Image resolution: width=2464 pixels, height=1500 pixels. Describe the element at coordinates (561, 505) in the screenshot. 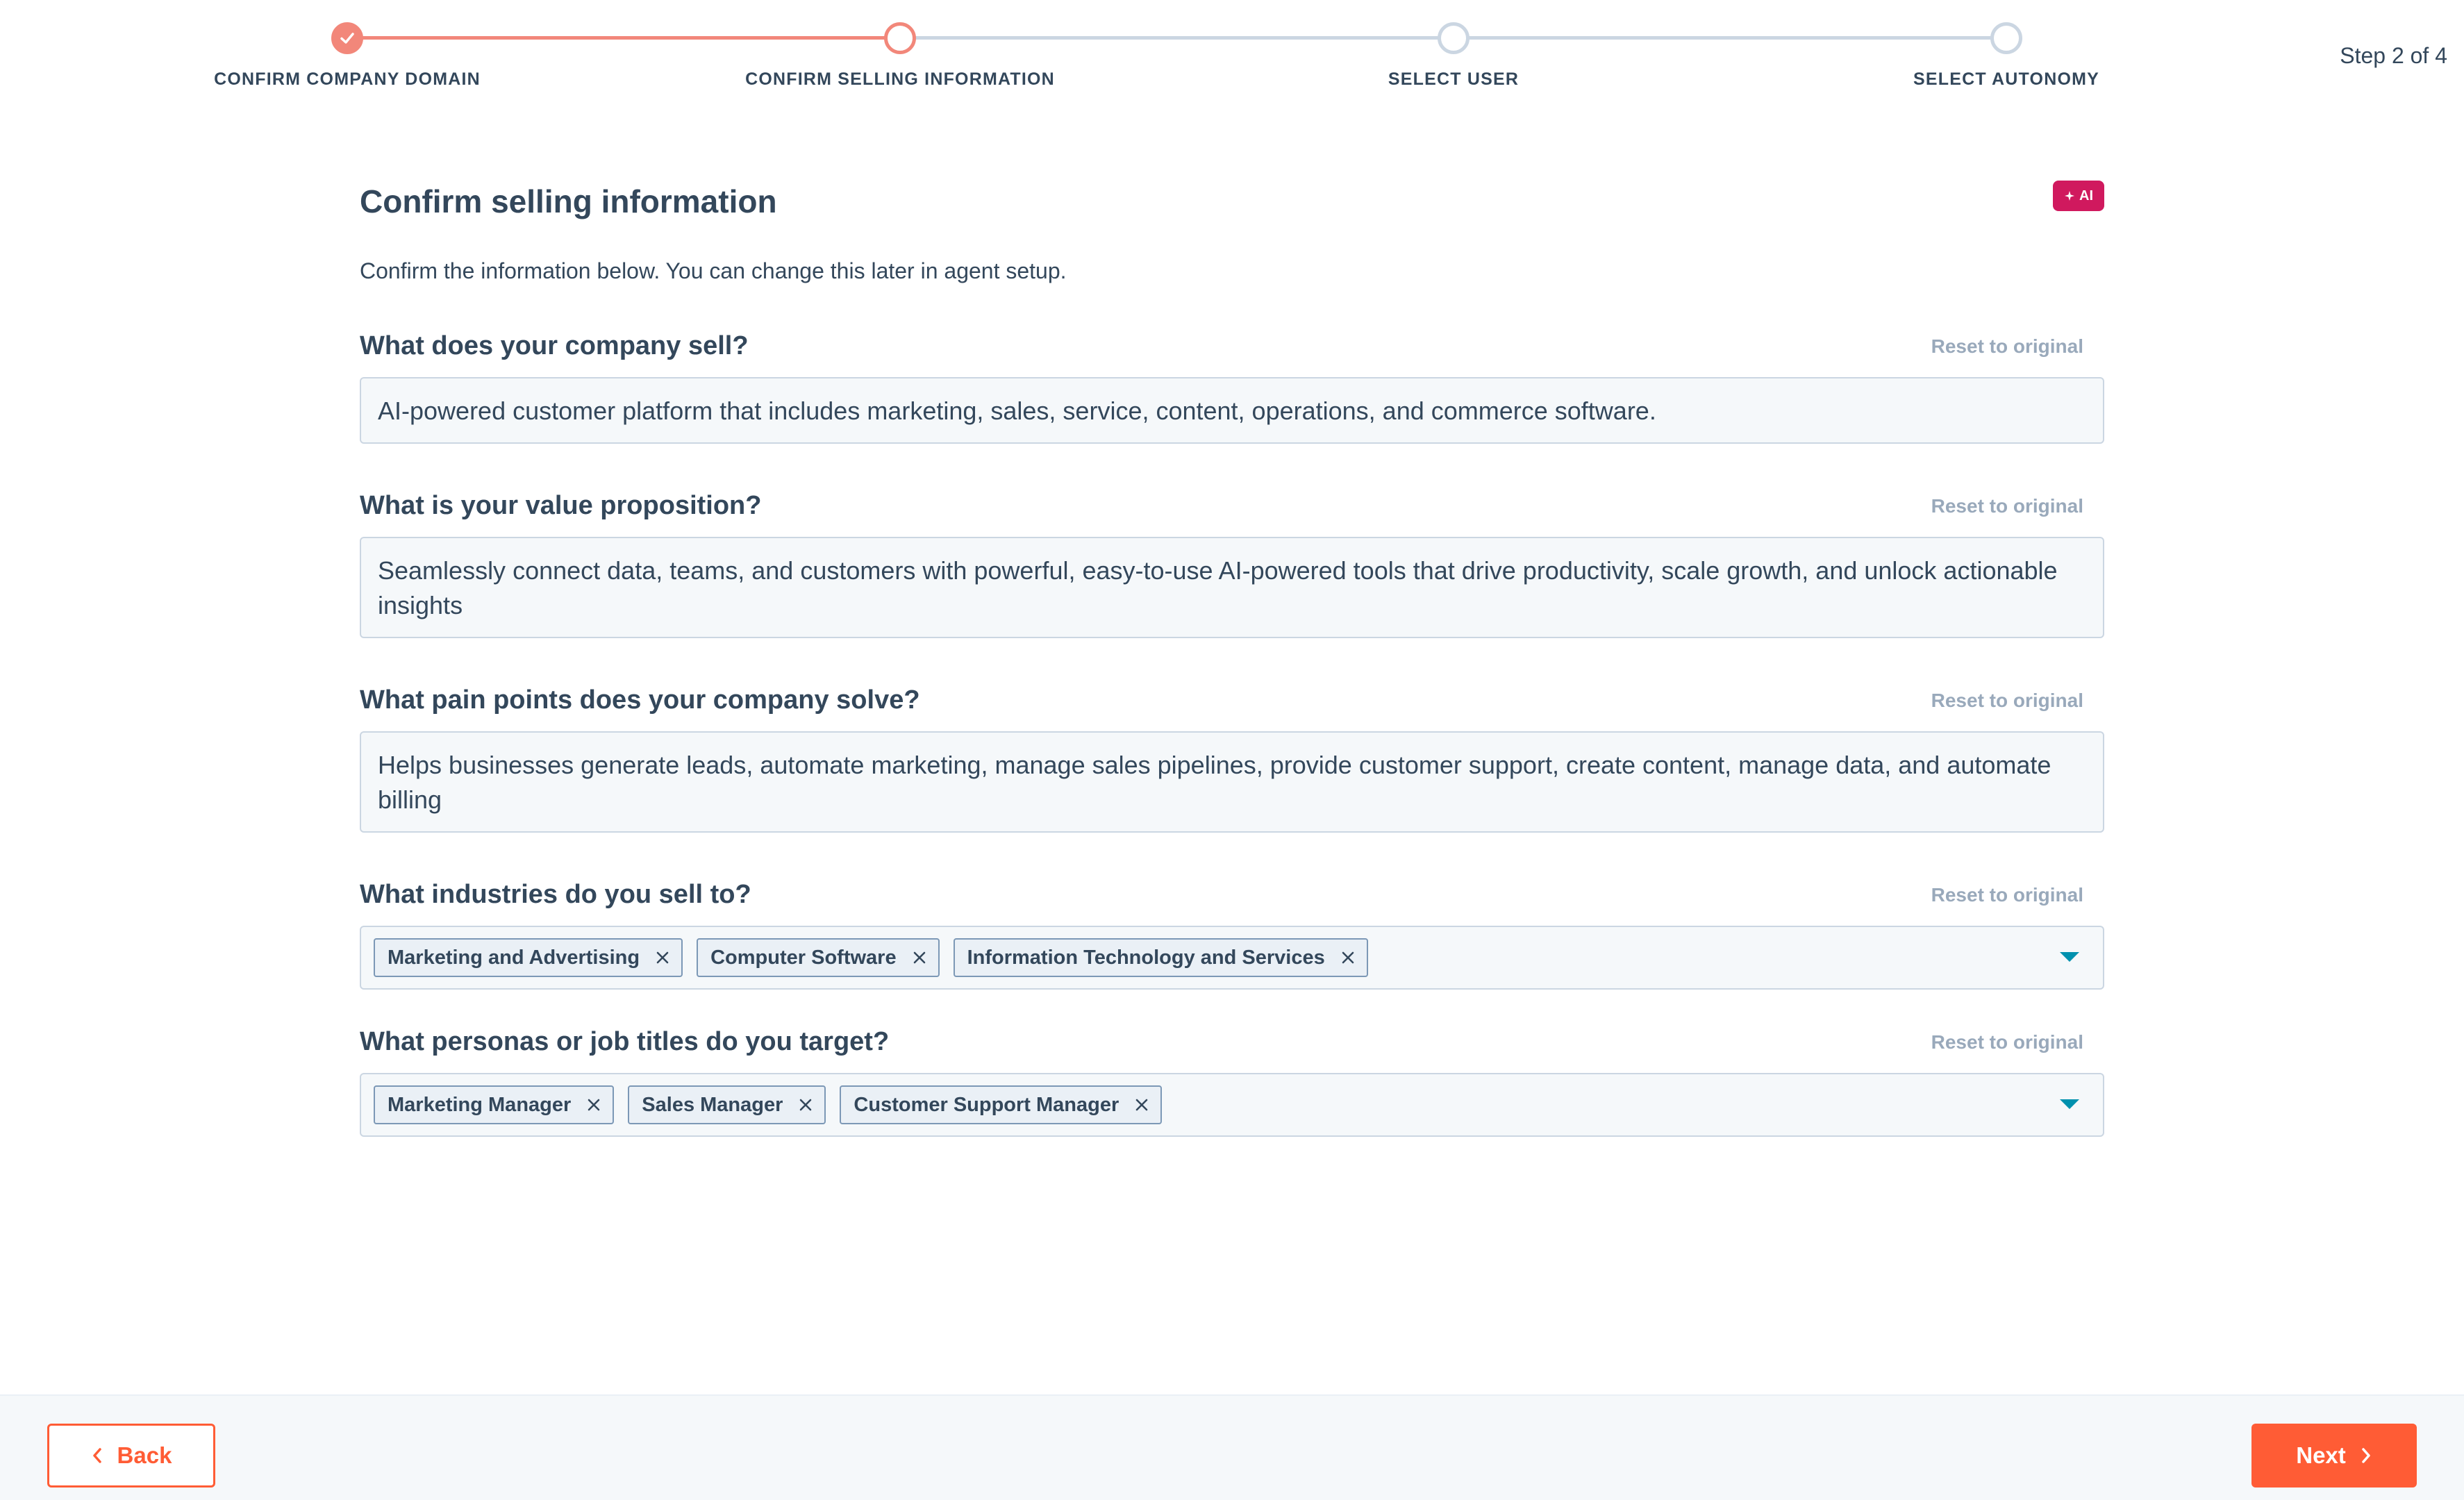

I see `field-label: What is your value proposition?` at that location.